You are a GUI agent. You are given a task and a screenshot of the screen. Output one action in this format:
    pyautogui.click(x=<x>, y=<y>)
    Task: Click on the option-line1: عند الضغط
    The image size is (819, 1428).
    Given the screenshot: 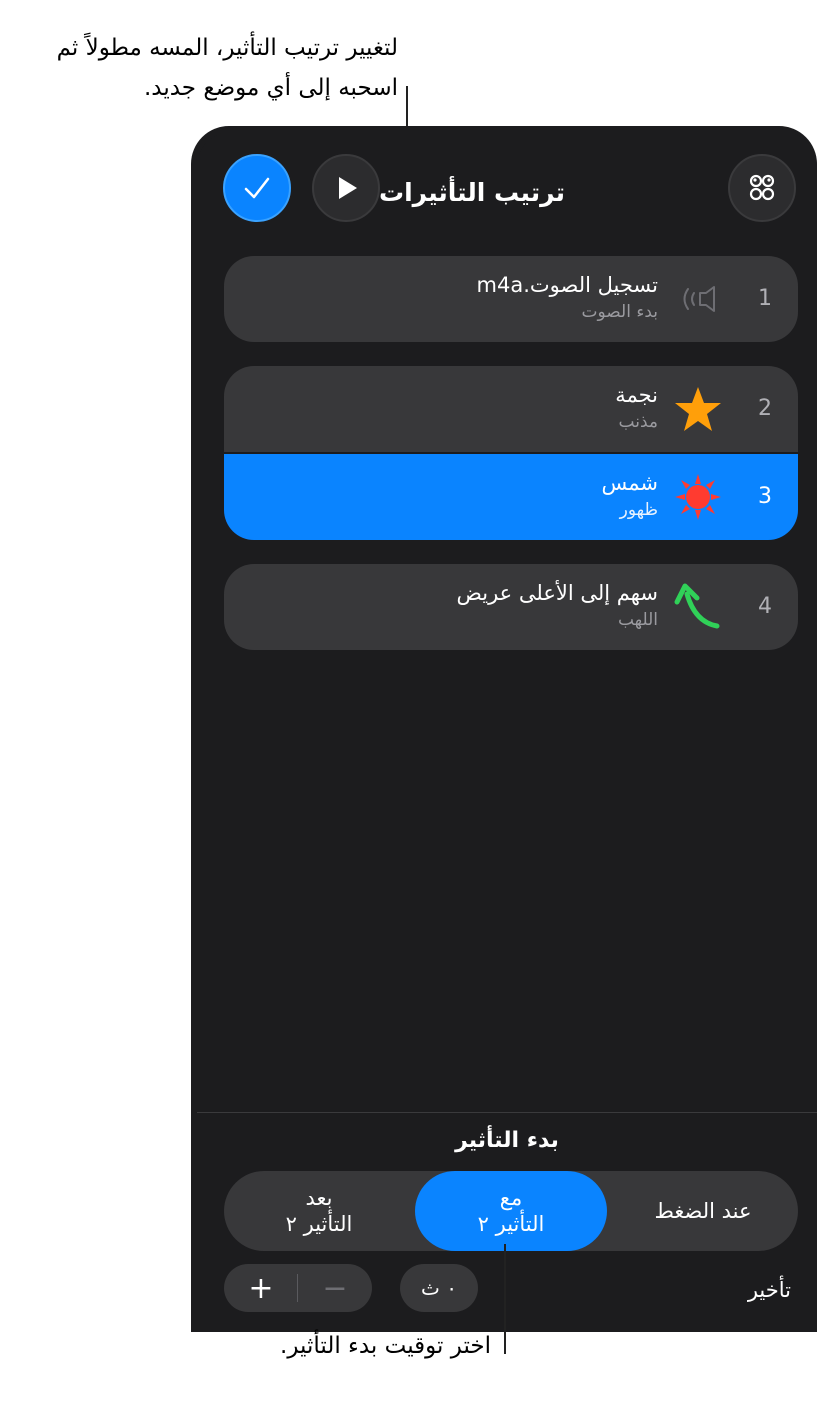 What is the action you would take?
    pyautogui.click(x=703, y=1211)
    